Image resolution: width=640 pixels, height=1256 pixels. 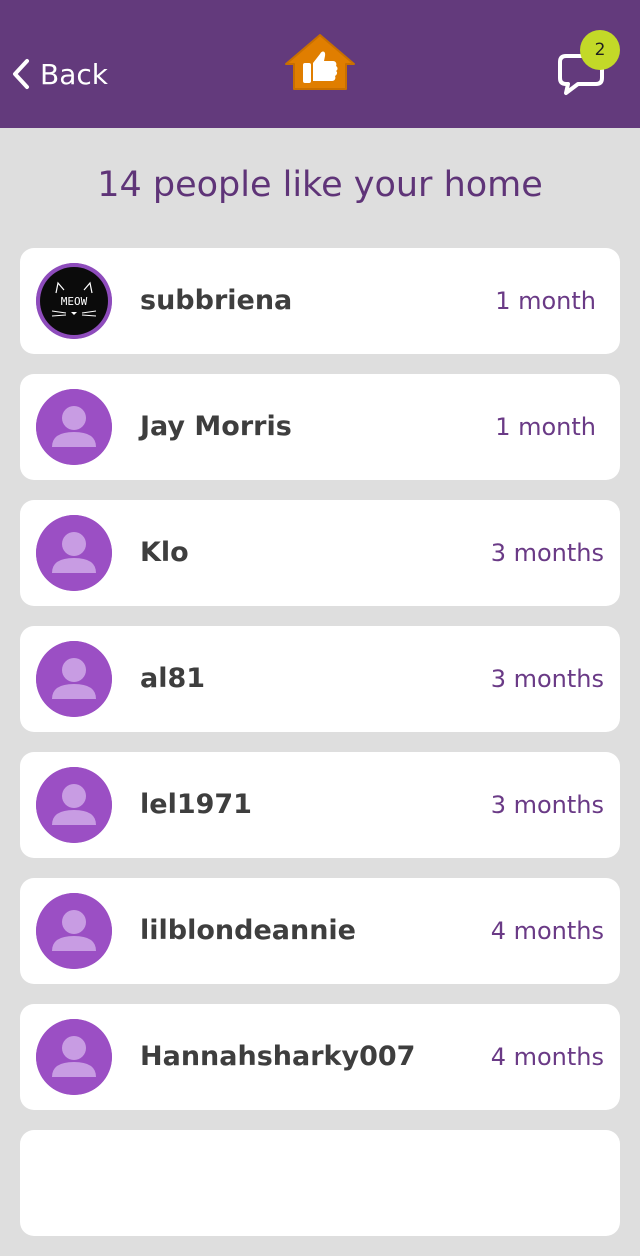 What do you see at coordinates (164, 552) in the screenshot?
I see `username: Klo` at bounding box center [164, 552].